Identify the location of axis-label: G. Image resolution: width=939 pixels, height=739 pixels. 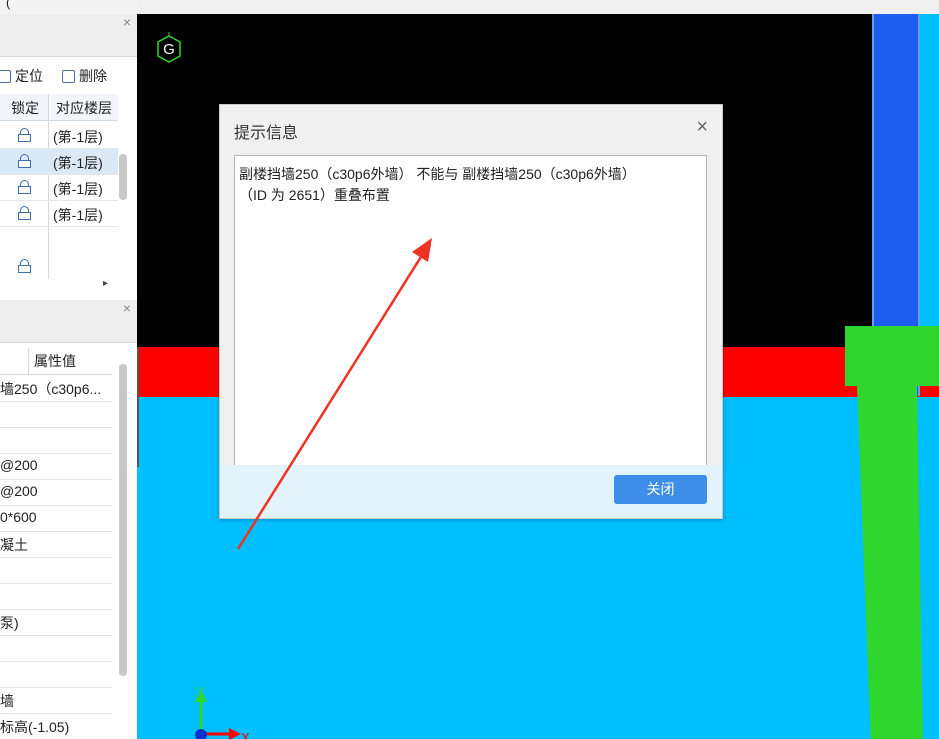
(169, 49).